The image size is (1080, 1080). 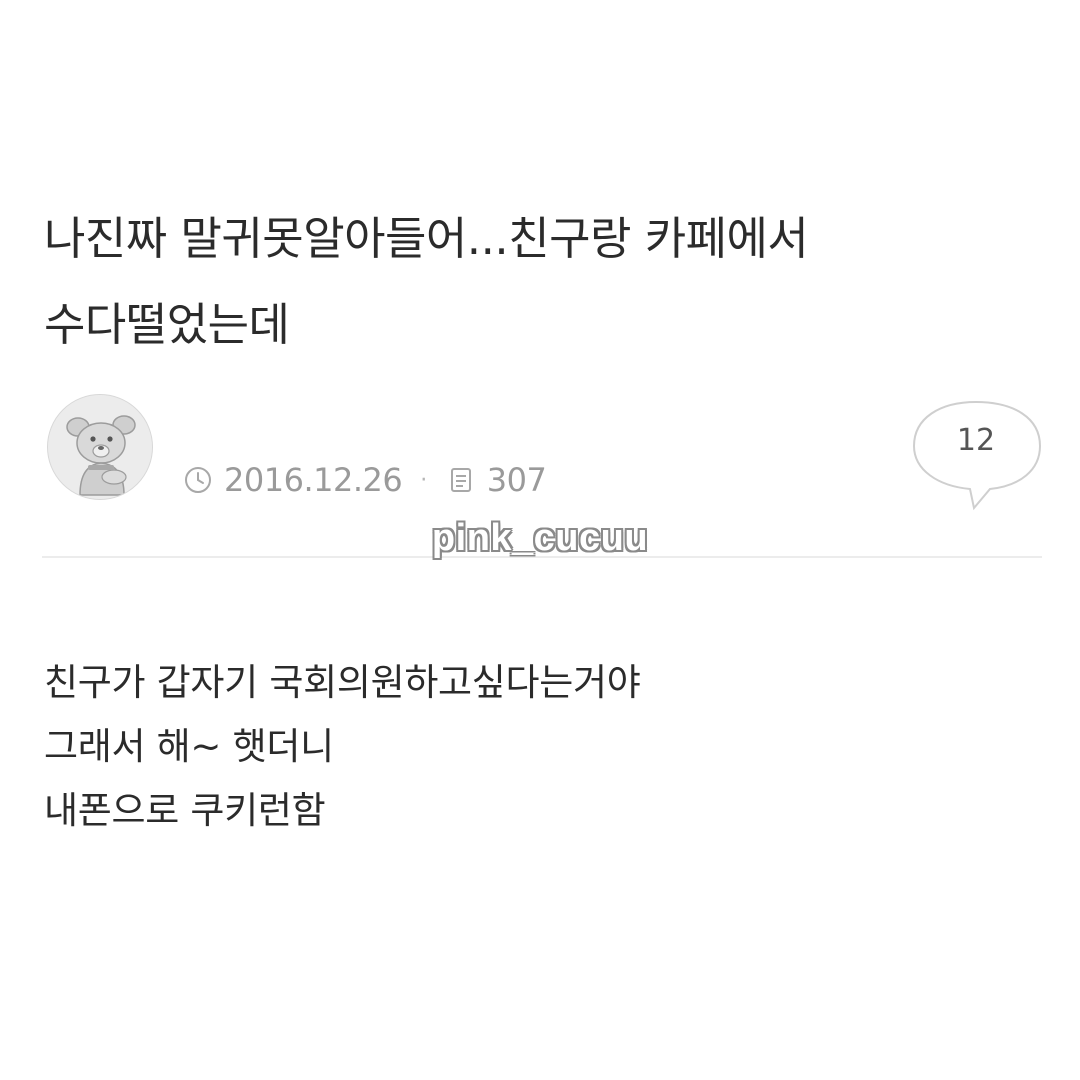 I want to click on post-meta: 2016.12.26 · 307, so click(x=364, y=480).